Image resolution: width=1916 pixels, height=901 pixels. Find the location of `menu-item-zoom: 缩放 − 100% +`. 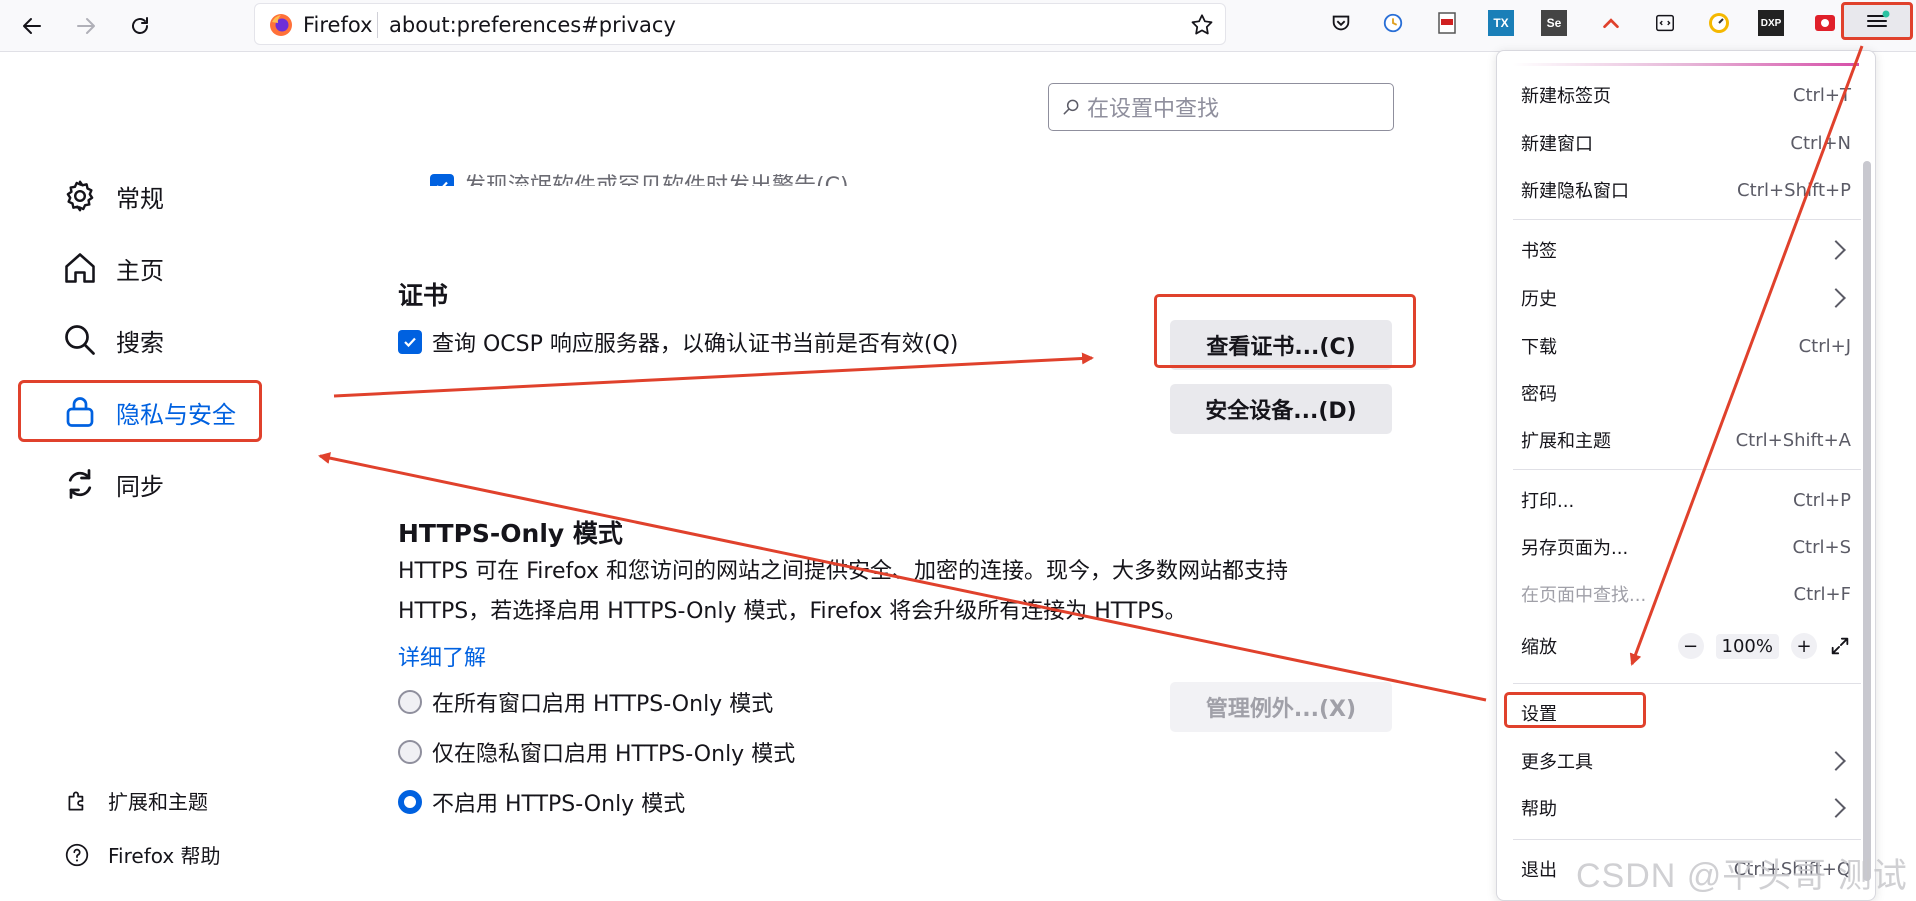

menu-item-zoom: 缩放 − 100% + is located at coordinates (1686, 646).